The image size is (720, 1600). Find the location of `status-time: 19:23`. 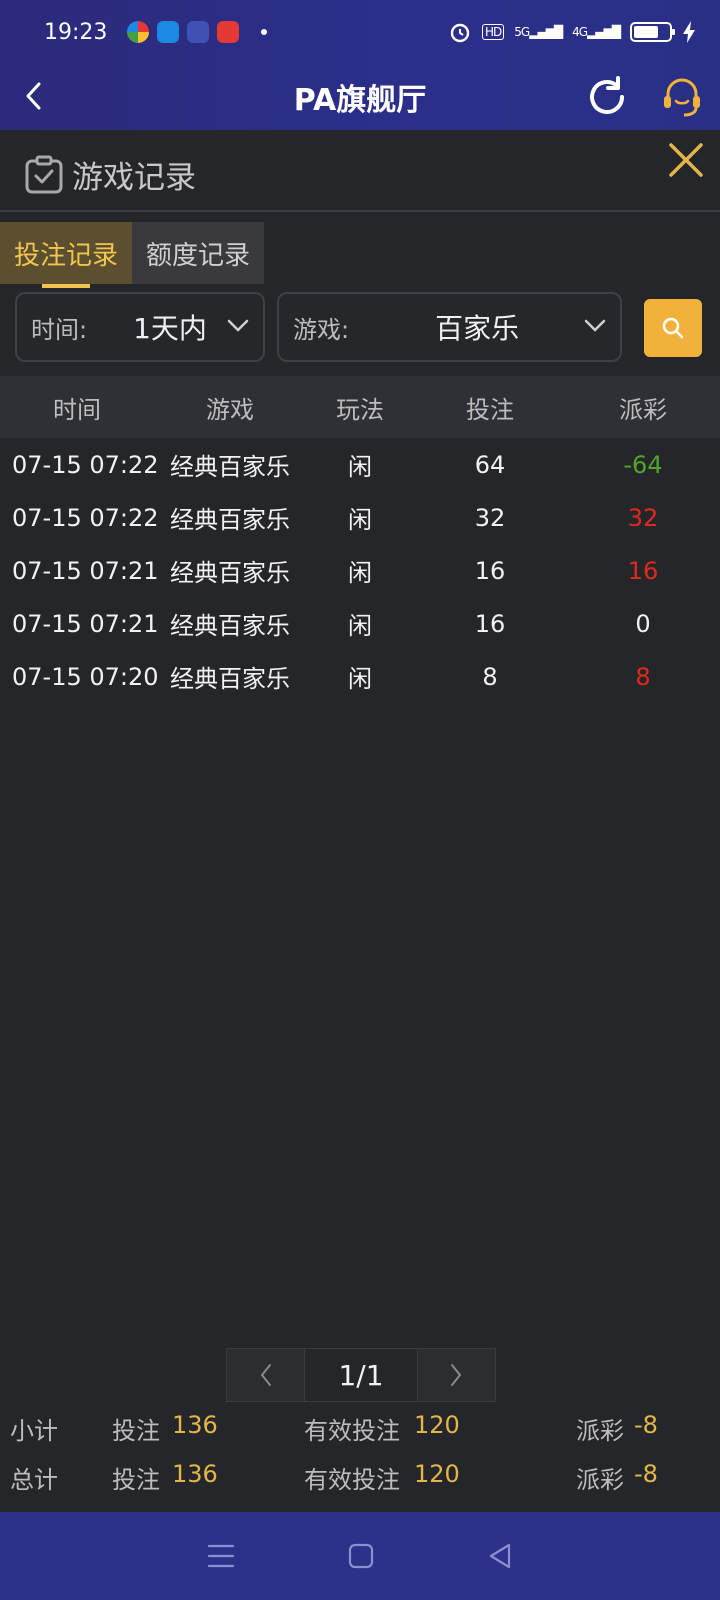

status-time: 19:23 is located at coordinates (76, 32).